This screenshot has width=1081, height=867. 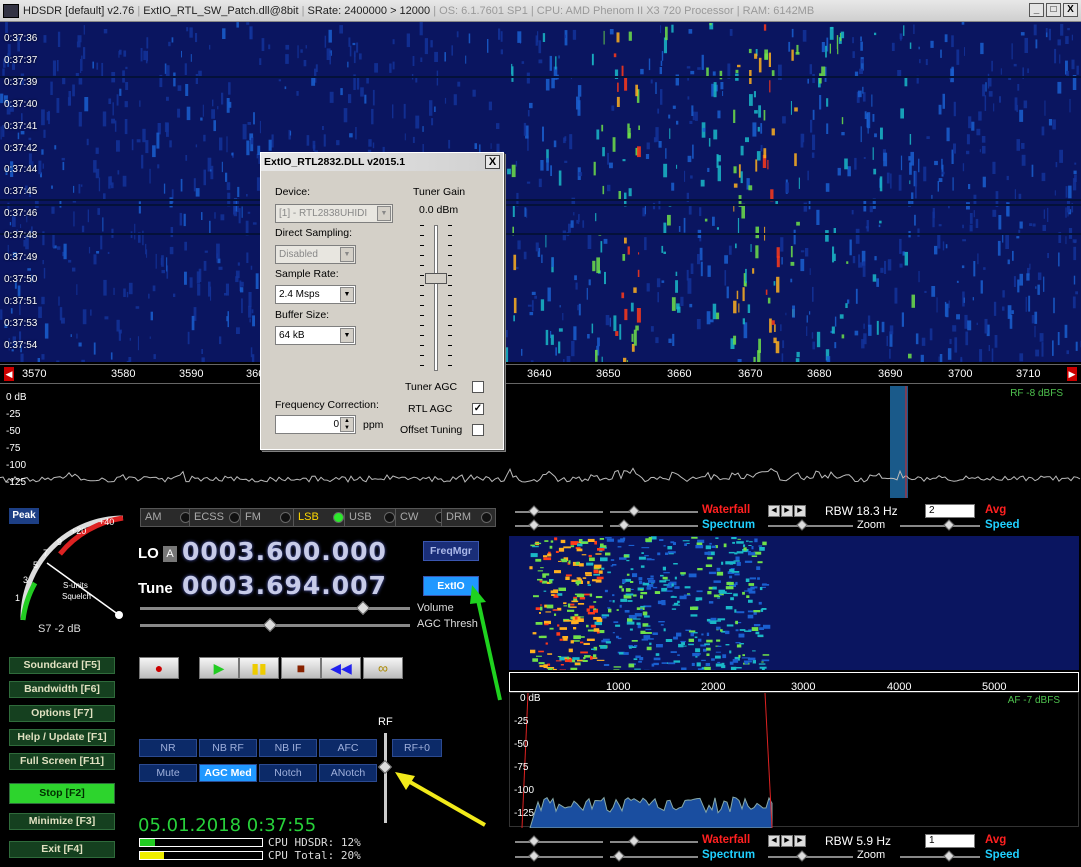 I want to click on afc-button: AFC, so click(x=348, y=748).